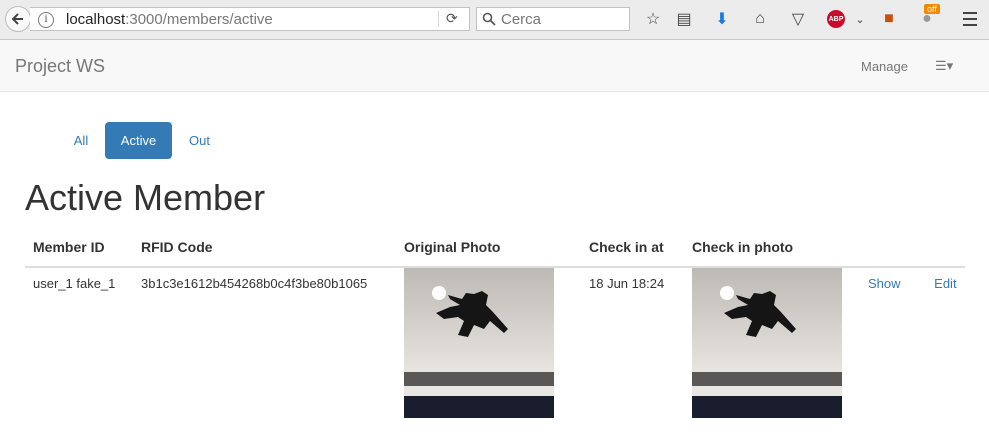 Image resolution: width=989 pixels, height=439 pixels. What do you see at coordinates (798, 19) in the screenshot?
I see `pocket-icon: ▽` at bounding box center [798, 19].